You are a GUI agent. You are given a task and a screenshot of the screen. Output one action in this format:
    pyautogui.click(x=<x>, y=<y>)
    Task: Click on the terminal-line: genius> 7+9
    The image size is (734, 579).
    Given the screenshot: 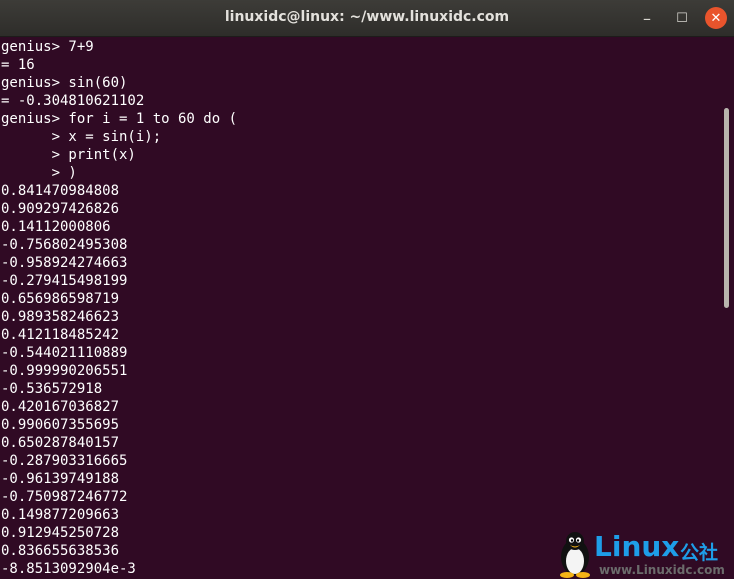 What is the action you would take?
    pyautogui.click(x=47, y=47)
    